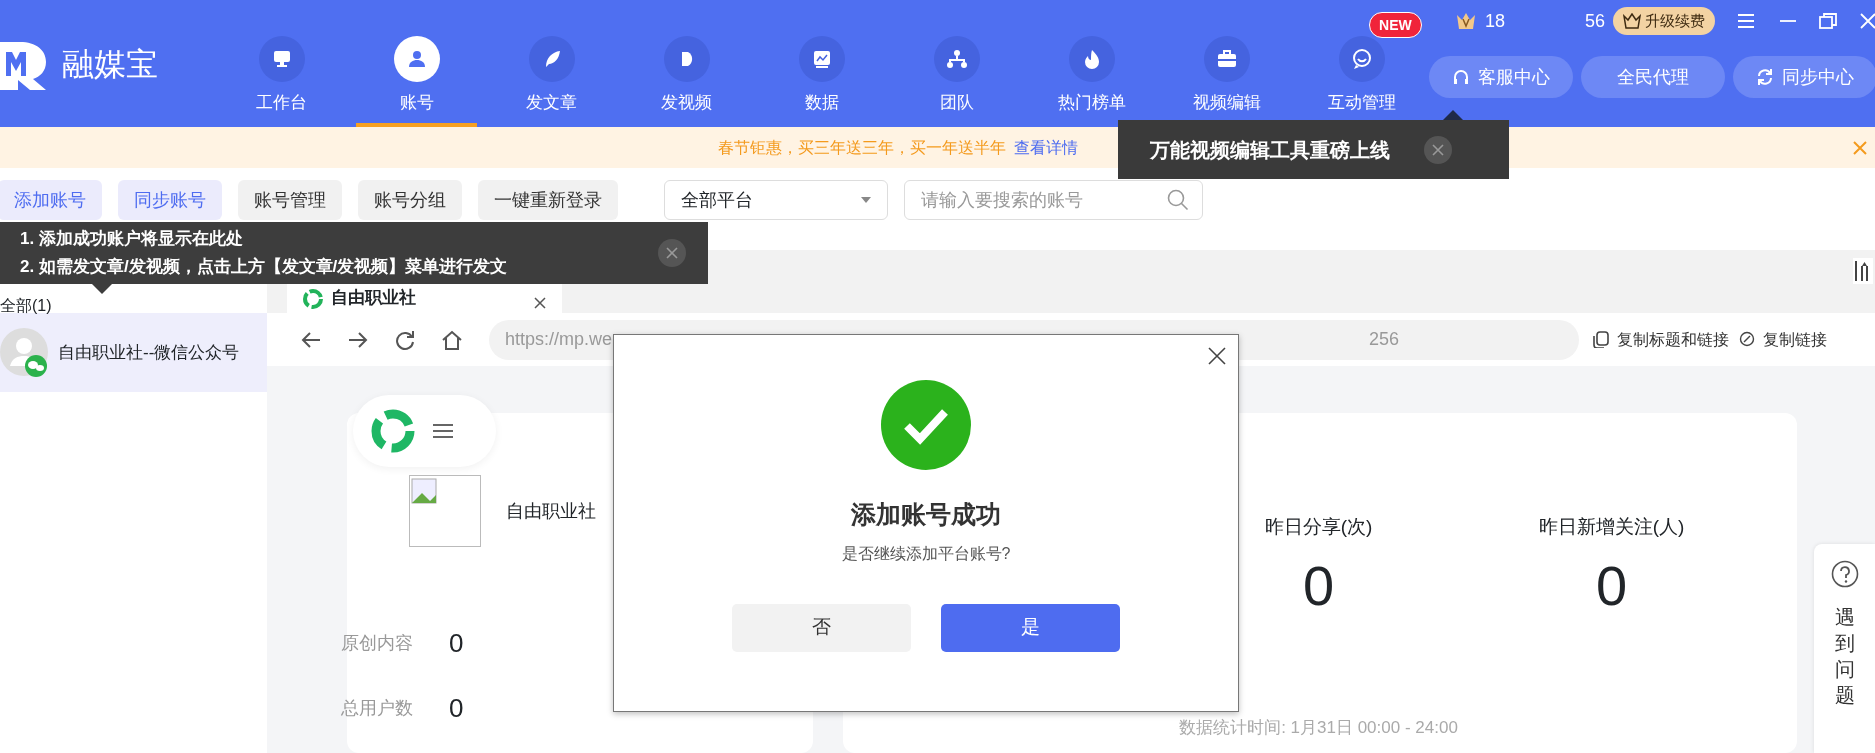 The height and width of the screenshot is (753, 1875). I want to click on copy-link: 复制标题和链接, so click(1661, 339).